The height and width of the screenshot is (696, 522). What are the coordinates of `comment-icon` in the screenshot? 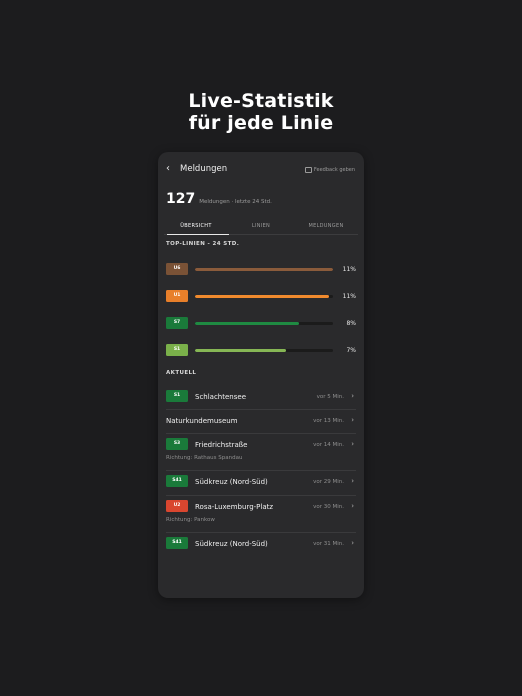 It's located at (308, 170).